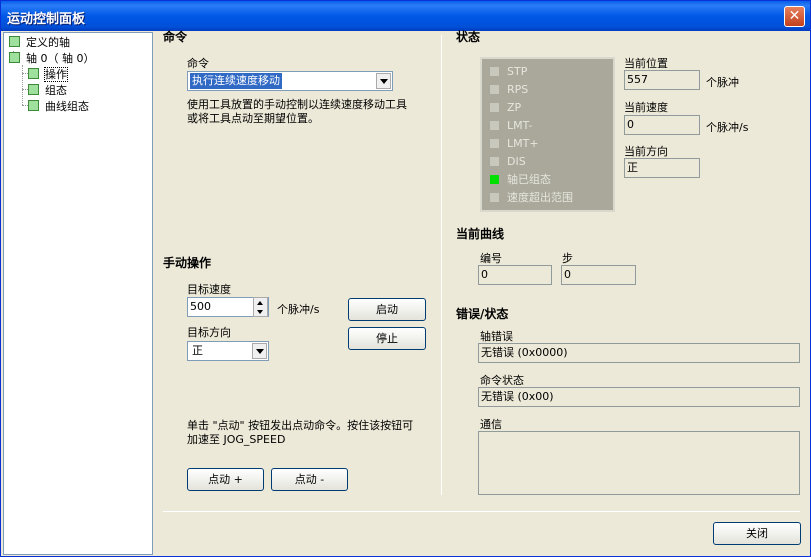 The width and height of the screenshot is (811, 557). Describe the element at coordinates (209, 289) in the screenshot. I see `target-speed-label: 目标速度` at that location.